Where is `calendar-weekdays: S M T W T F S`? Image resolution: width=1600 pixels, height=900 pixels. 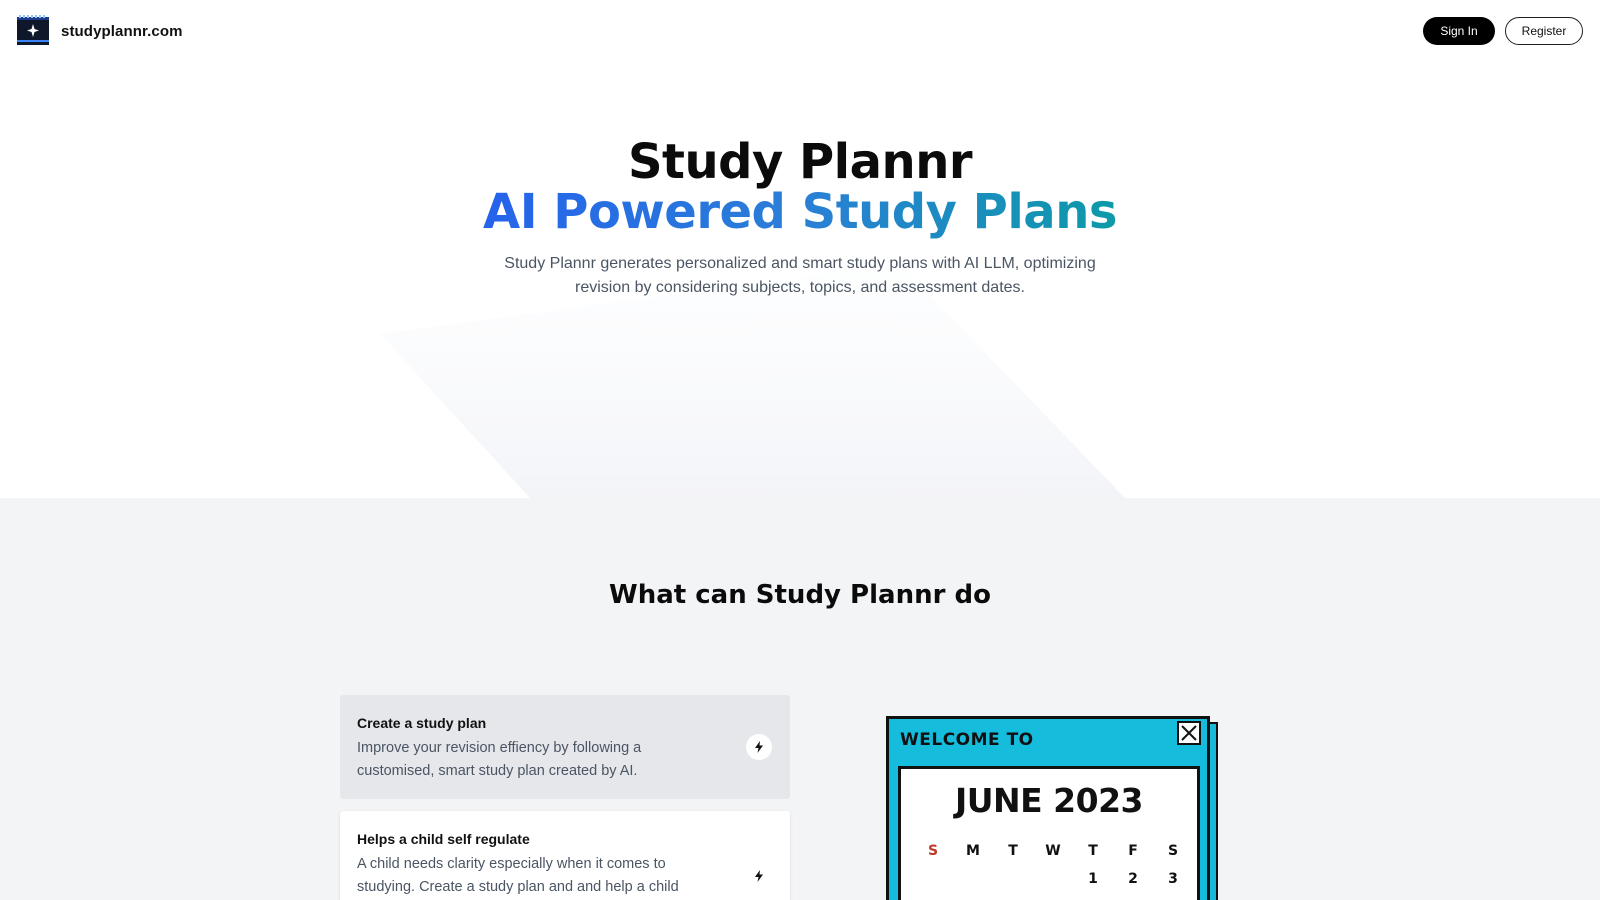 calendar-weekdays: S M T W T F S is located at coordinates (1053, 851).